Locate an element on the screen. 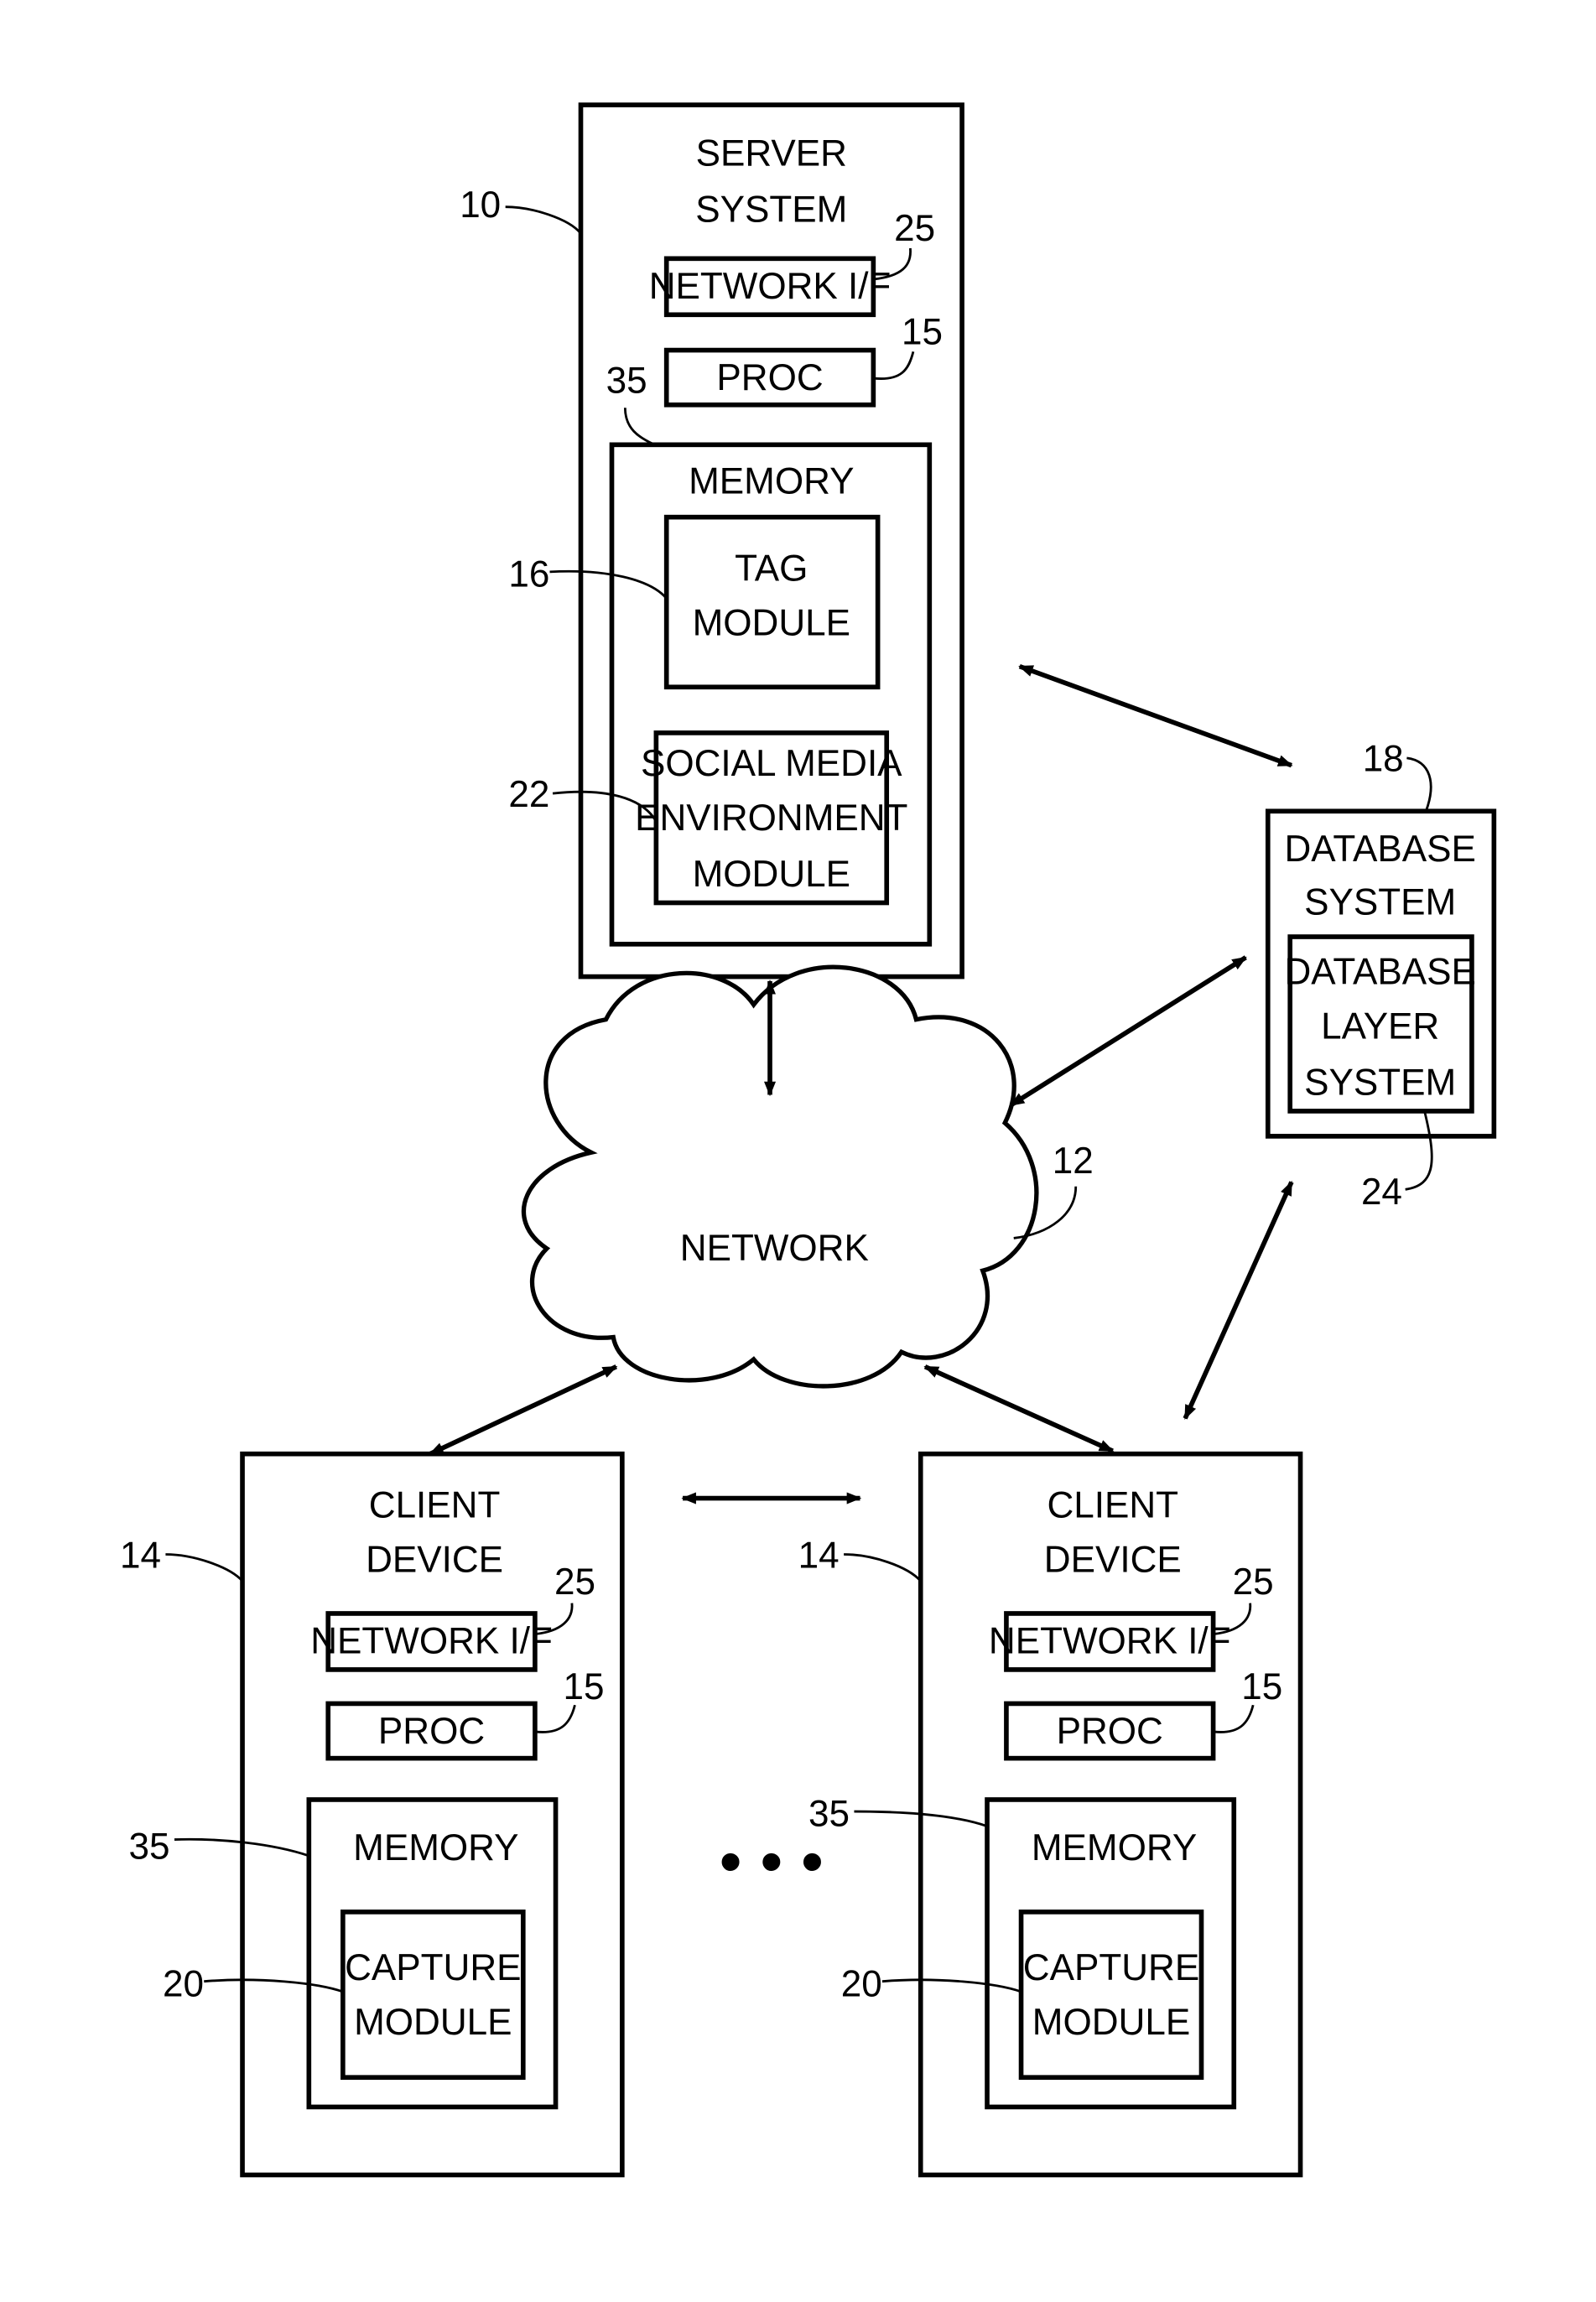 The image size is (1596, 2302). client1-title-line1: CLIENT is located at coordinates (435, 1504).